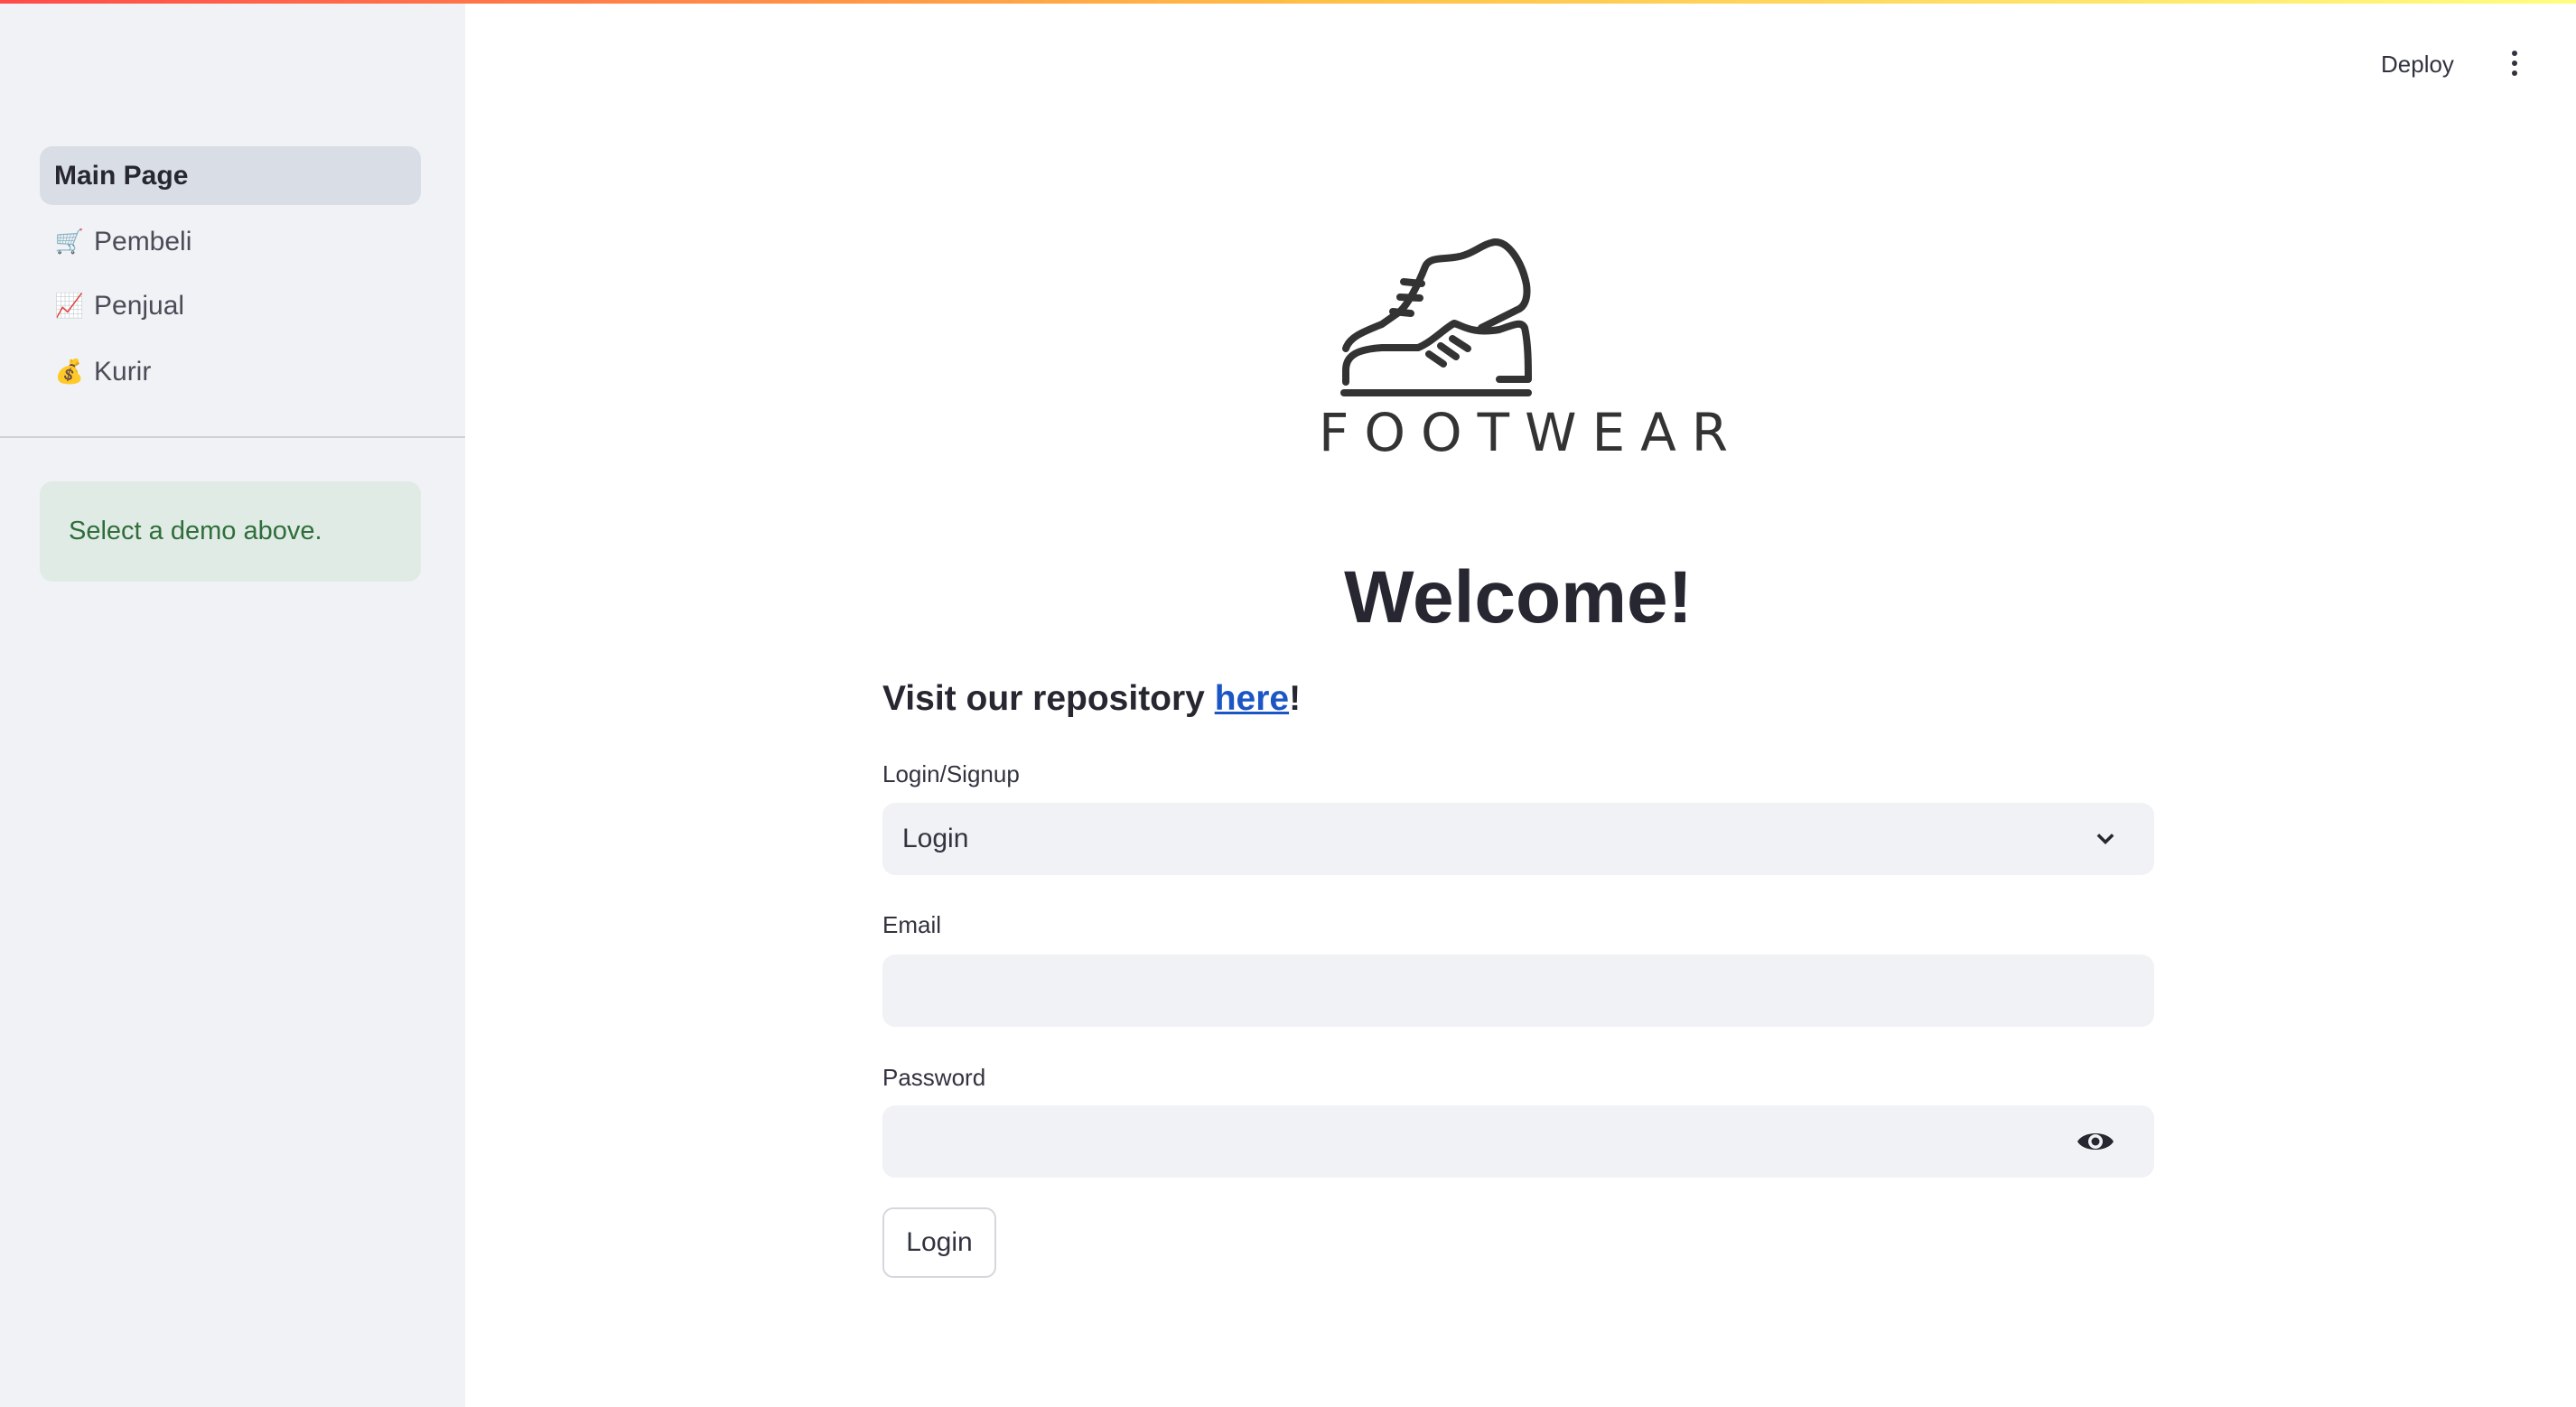 The height and width of the screenshot is (1407, 2576). What do you see at coordinates (230, 531) in the screenshot?
I see `info-box: Select a demo above.` at bounding box center [230, 531].